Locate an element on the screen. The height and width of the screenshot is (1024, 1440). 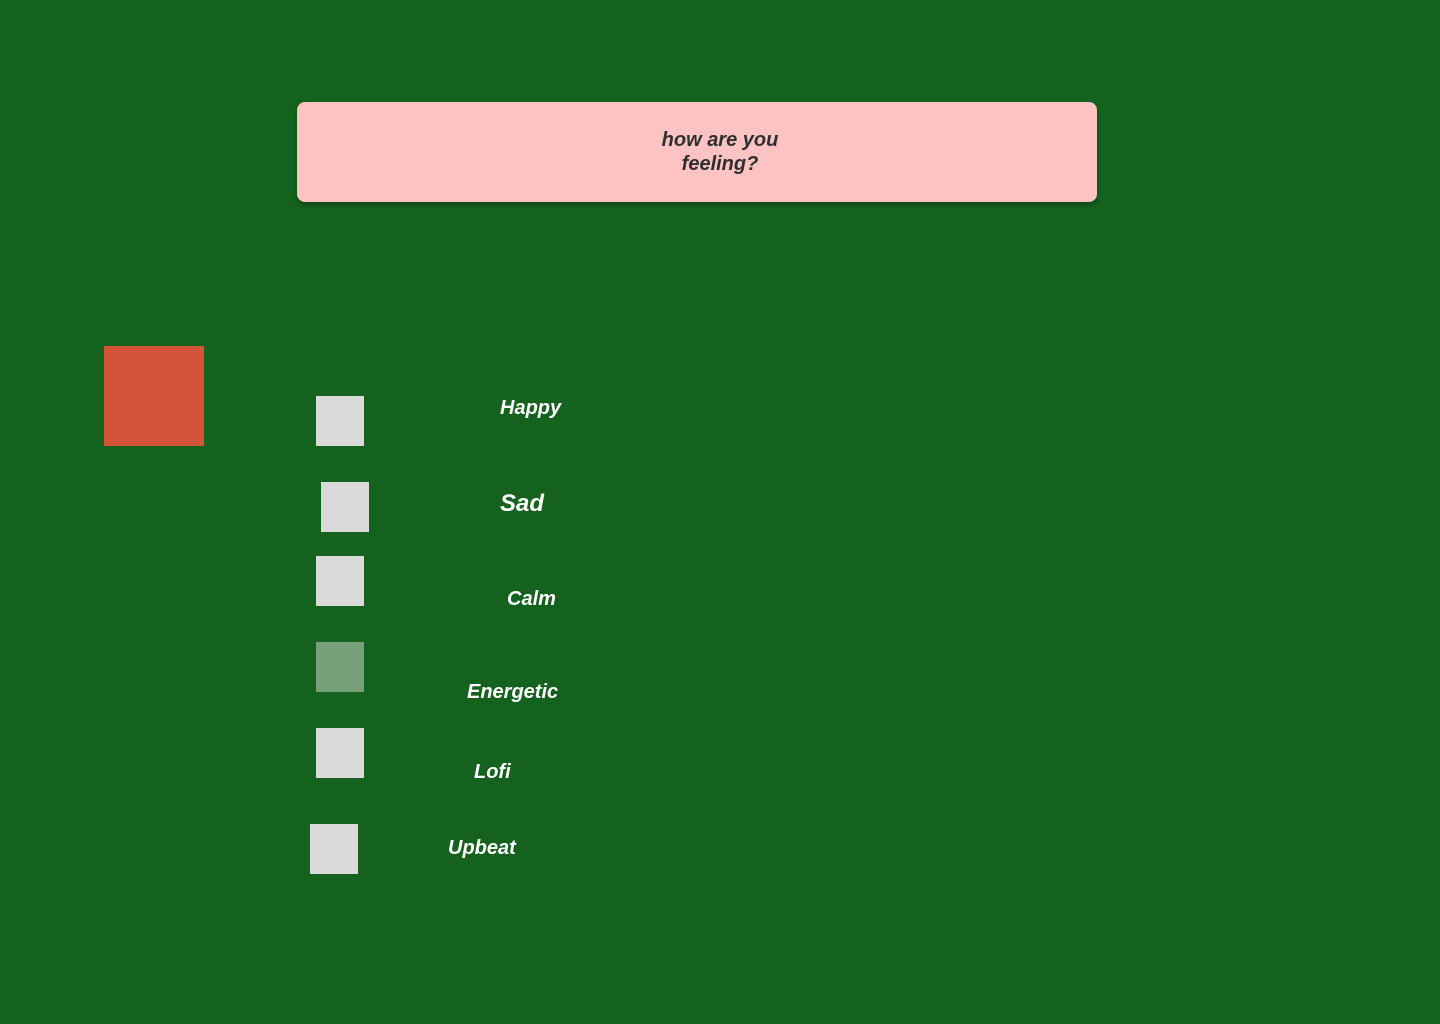
mood-label-sad: Sad is located at coordinates (522, 504).